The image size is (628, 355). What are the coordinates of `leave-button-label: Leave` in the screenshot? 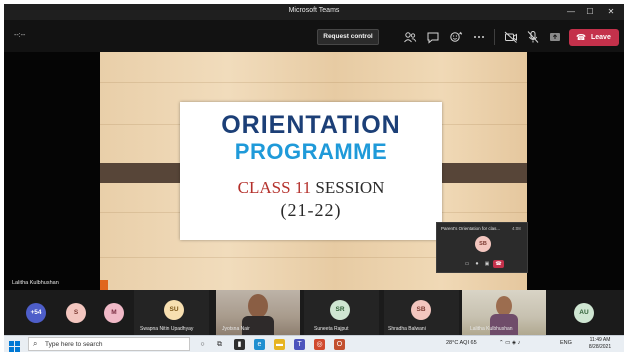 It's located at (601, 37).